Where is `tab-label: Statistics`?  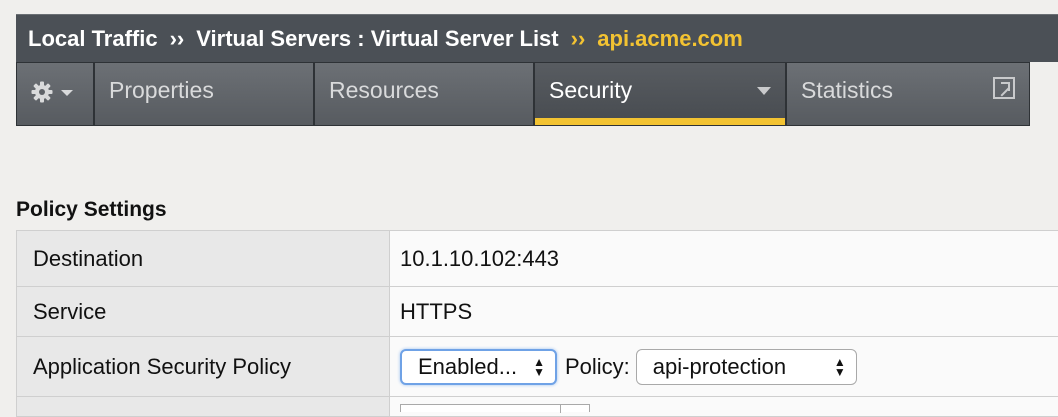 tab-label: Statistics is located at coordinates (847, 90).